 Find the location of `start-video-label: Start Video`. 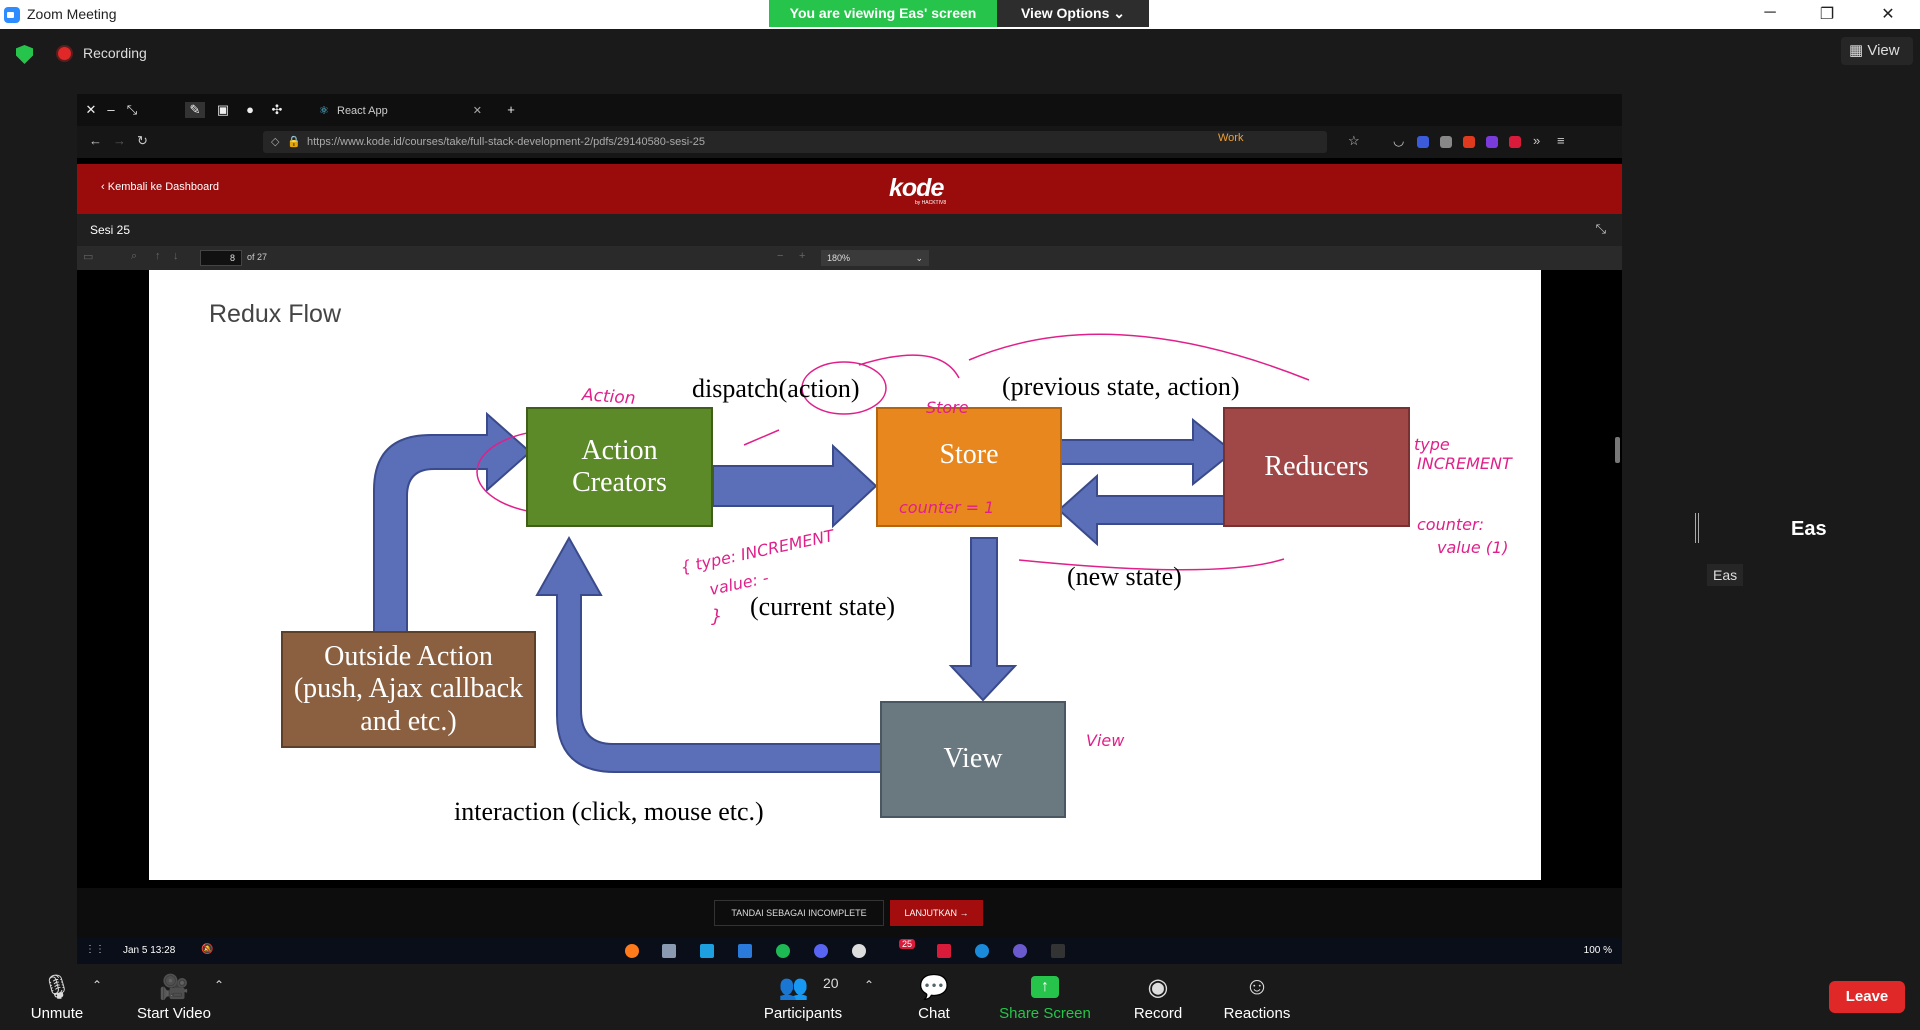

start-video-label: Start Video is located at coordinates (174, 1013).